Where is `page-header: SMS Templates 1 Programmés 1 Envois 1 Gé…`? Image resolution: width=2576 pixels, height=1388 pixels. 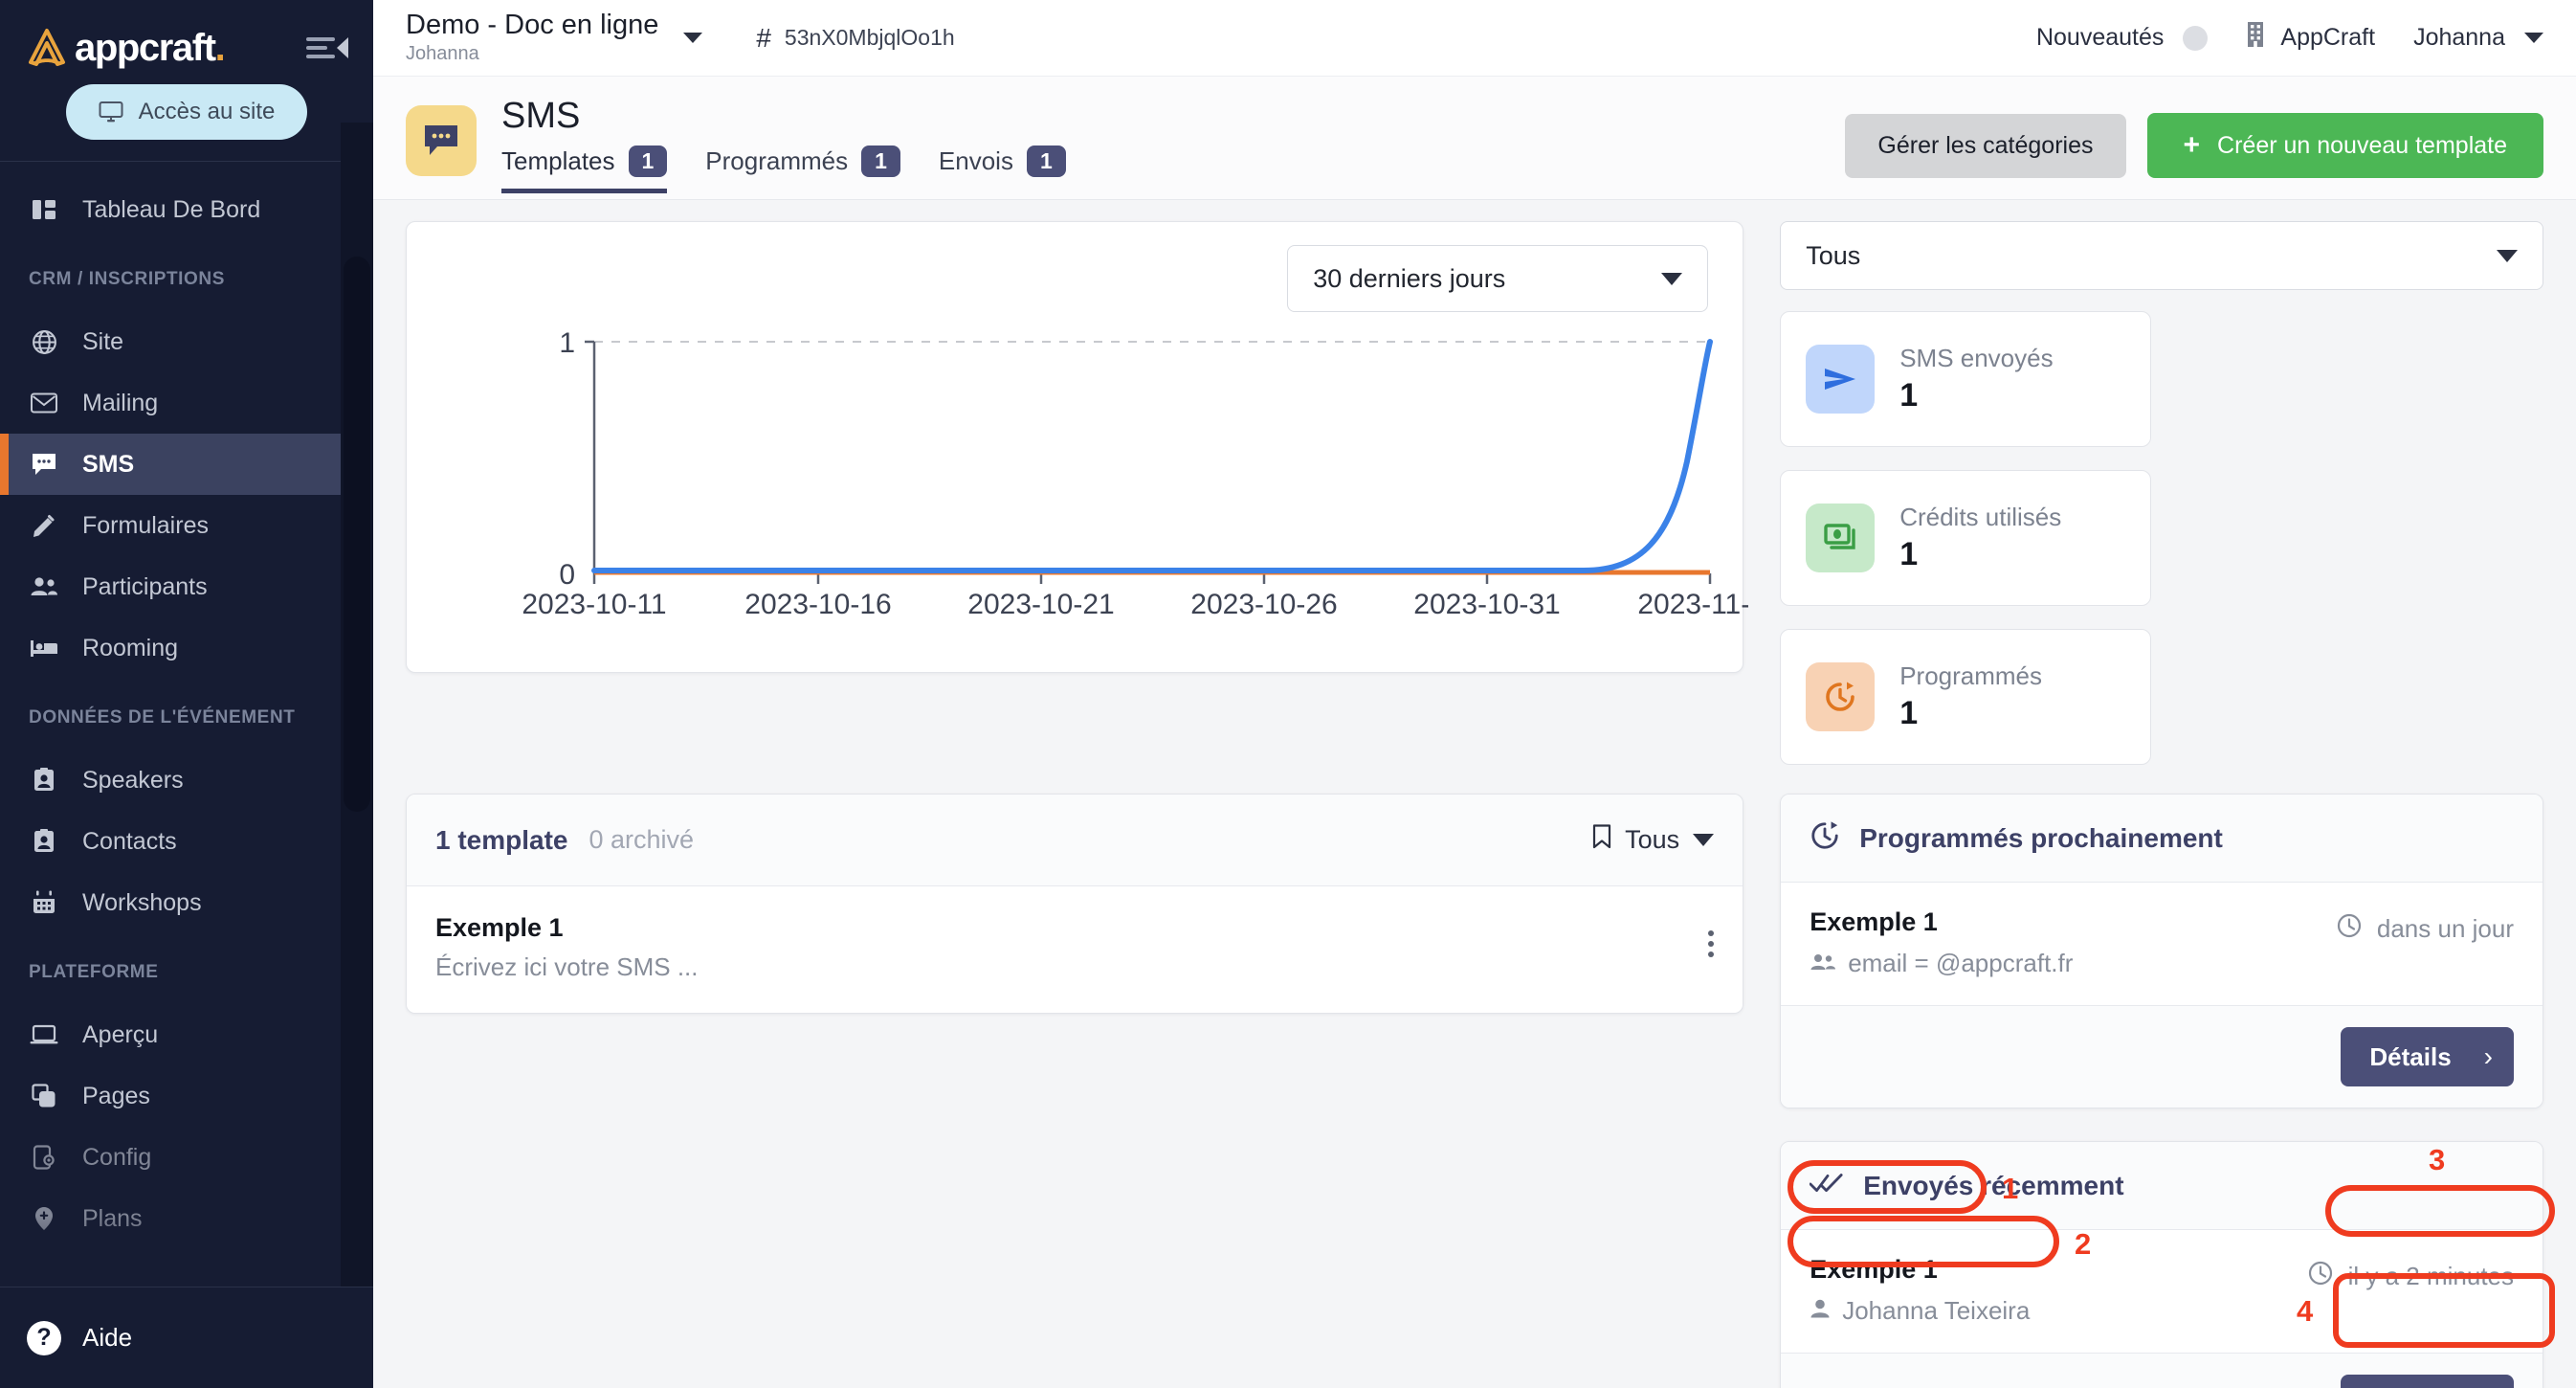 page-header: SMS Templates 1 Programmés 1 Envois 1 Gé… is located at coordinates (1474, 138).